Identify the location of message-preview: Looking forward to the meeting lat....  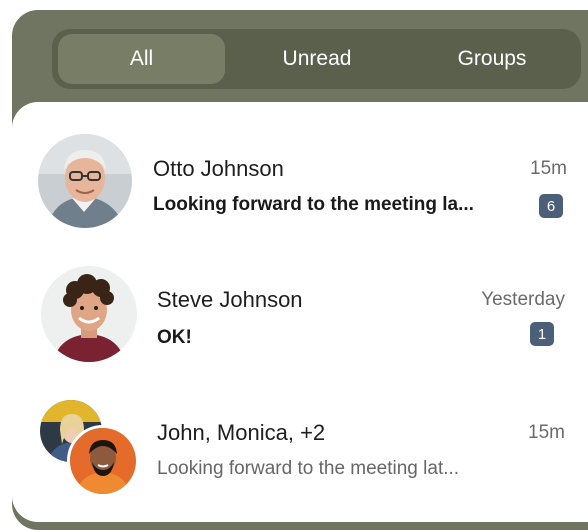
(308, 468).